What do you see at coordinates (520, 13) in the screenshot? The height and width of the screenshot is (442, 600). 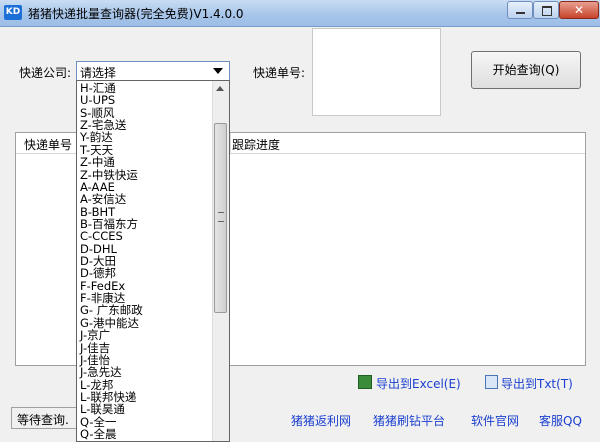 I see `minimize-icon` at bounding box center [520, 13].